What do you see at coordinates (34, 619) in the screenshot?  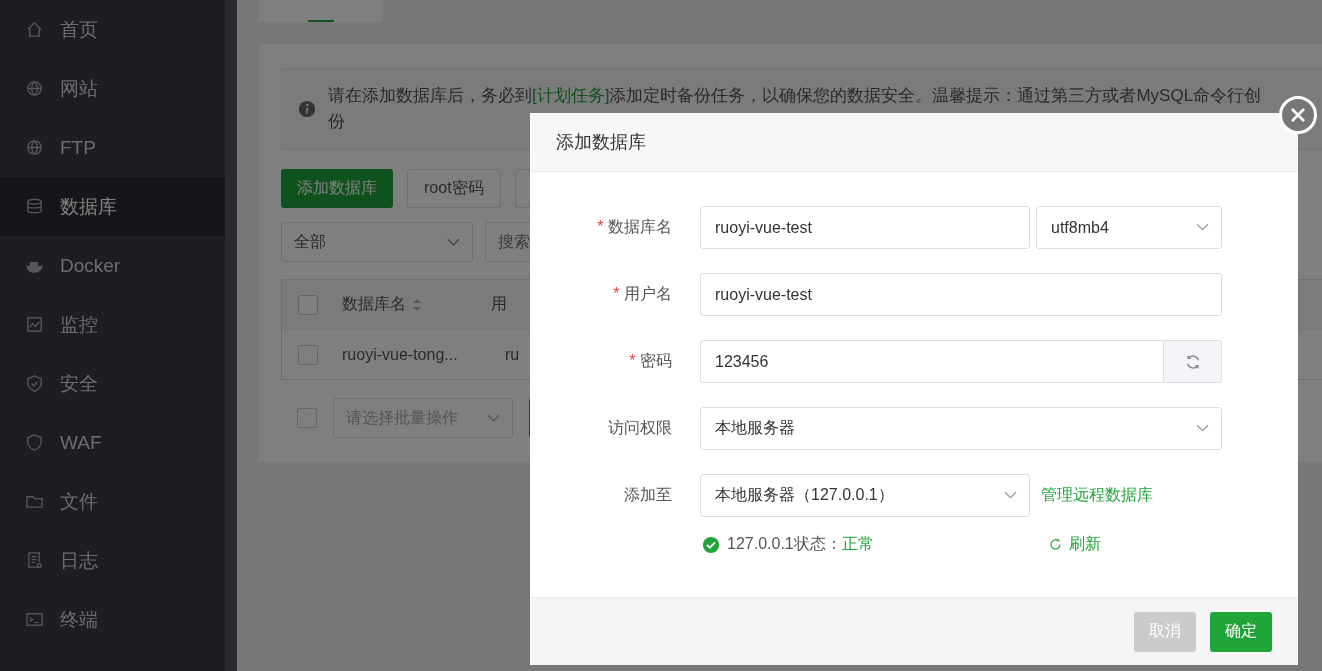 I see `terminal-icon` at bounding box center [34, 619].